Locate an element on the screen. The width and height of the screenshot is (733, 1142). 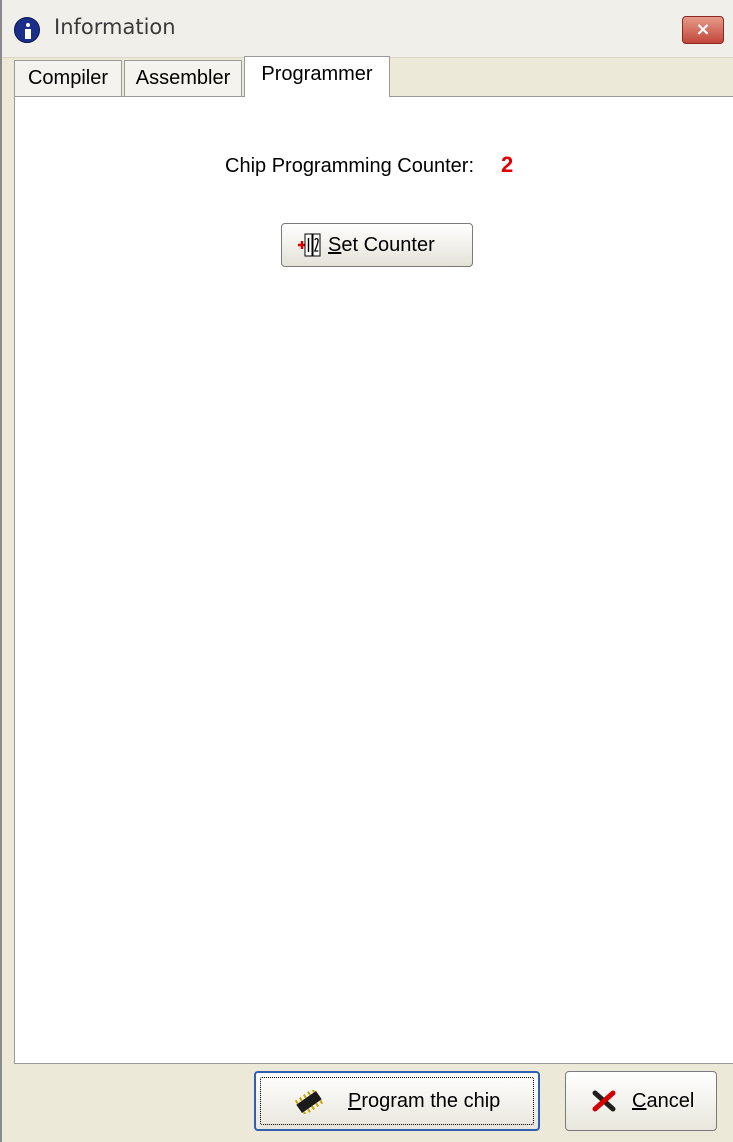
title-bar: Information × is located at coordinates (367, 29).